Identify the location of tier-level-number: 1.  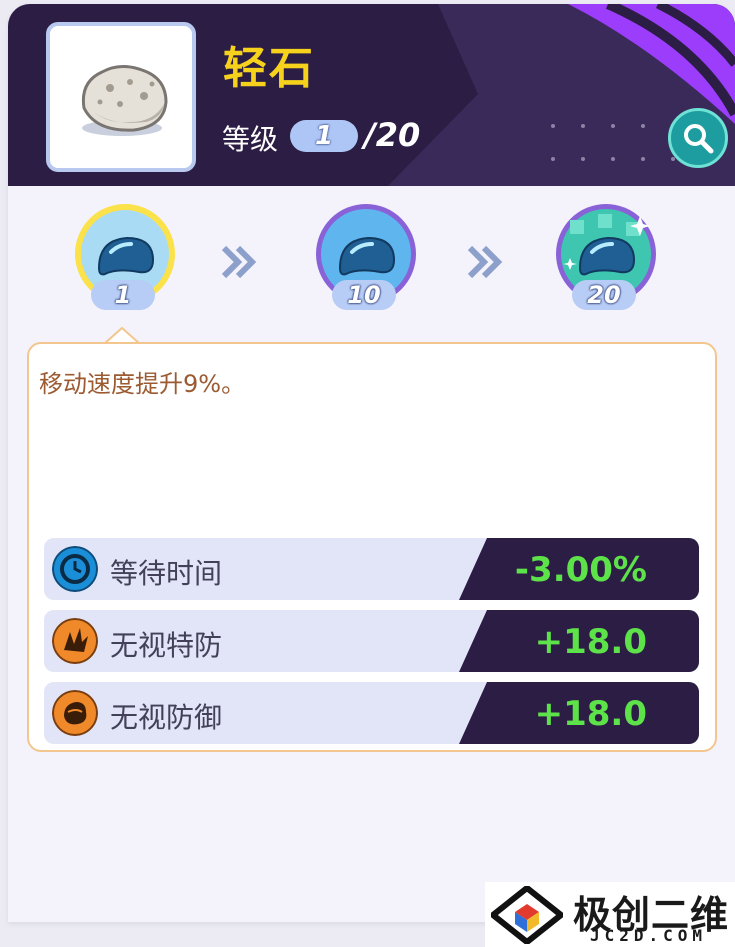
(123, 295).